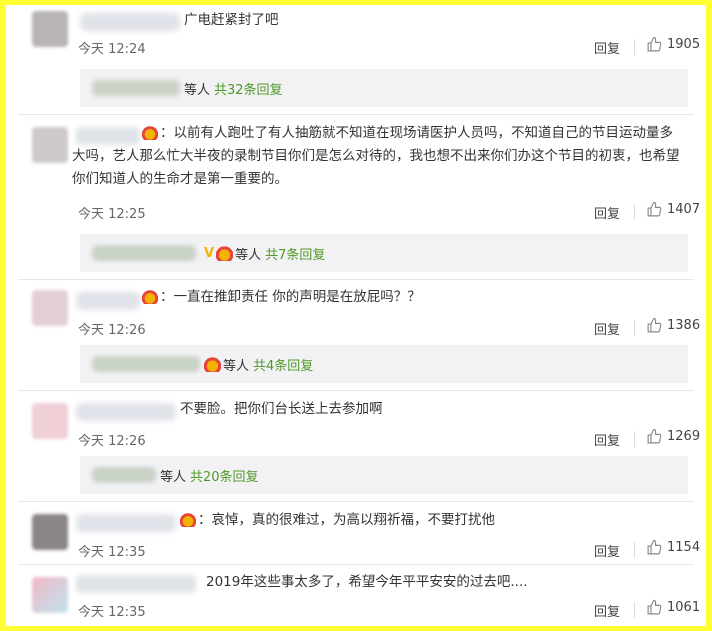  I want to click on vip-badge-icon: V, so click(209, 253).